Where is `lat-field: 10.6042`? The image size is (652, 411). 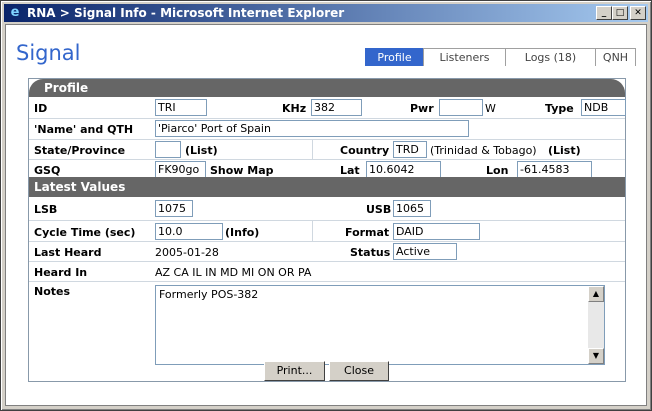 lat-field: 10.6042 is located at coordinates (403, 169).